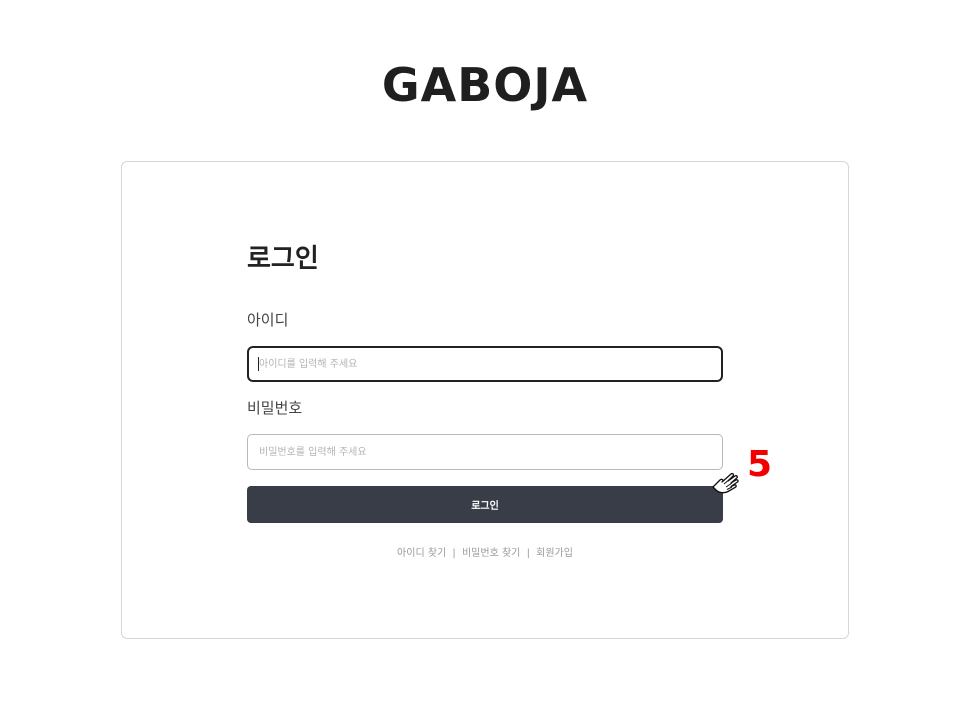 The image size is (957, 704). I want to click on site-logo: GABOJA, so click(478, 85).